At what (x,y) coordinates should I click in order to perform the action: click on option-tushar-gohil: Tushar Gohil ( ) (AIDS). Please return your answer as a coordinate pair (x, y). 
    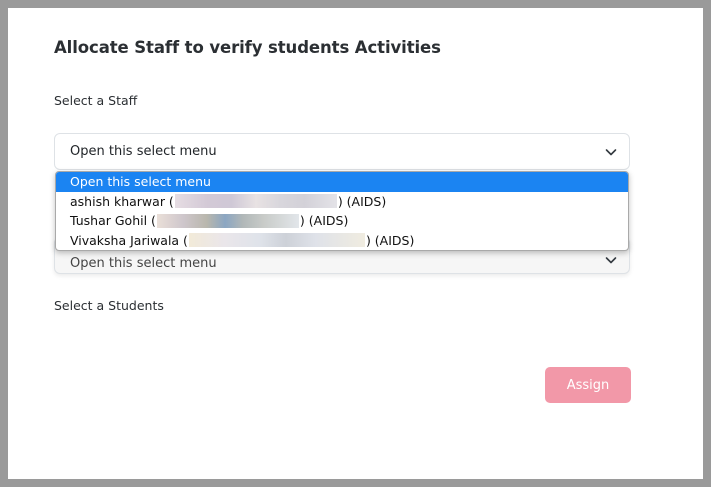
    Looking at the image, I should click on (342, 221).